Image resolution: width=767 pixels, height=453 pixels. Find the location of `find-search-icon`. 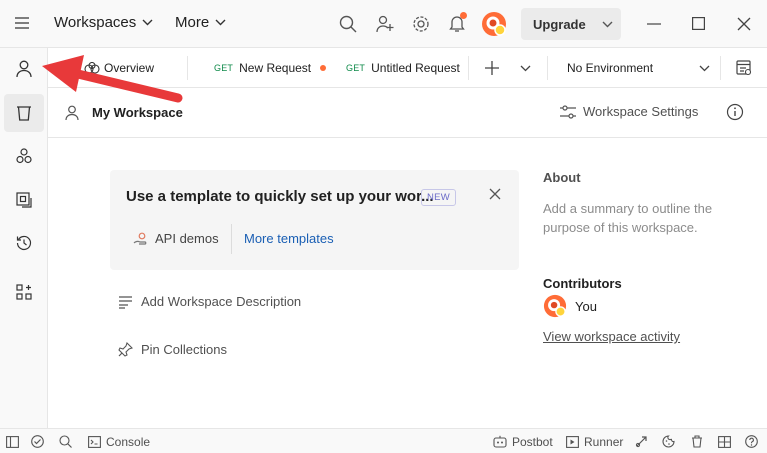

find-search-icon is located at coordinates (65, 441).